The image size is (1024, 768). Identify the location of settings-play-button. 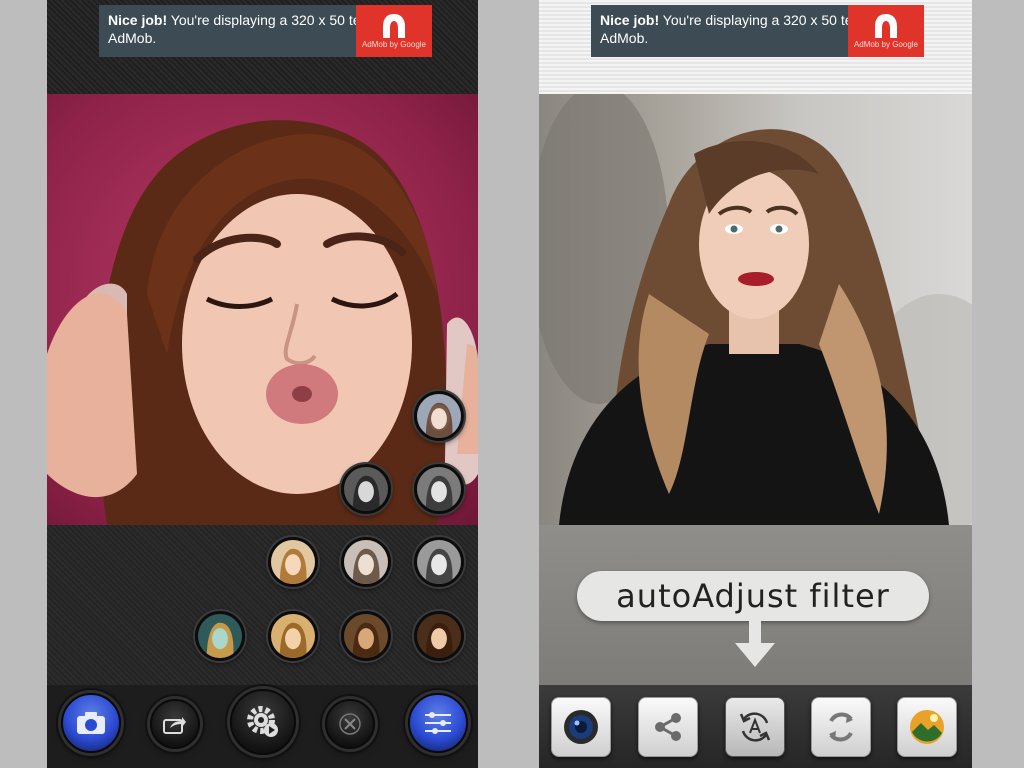
(263, 722).